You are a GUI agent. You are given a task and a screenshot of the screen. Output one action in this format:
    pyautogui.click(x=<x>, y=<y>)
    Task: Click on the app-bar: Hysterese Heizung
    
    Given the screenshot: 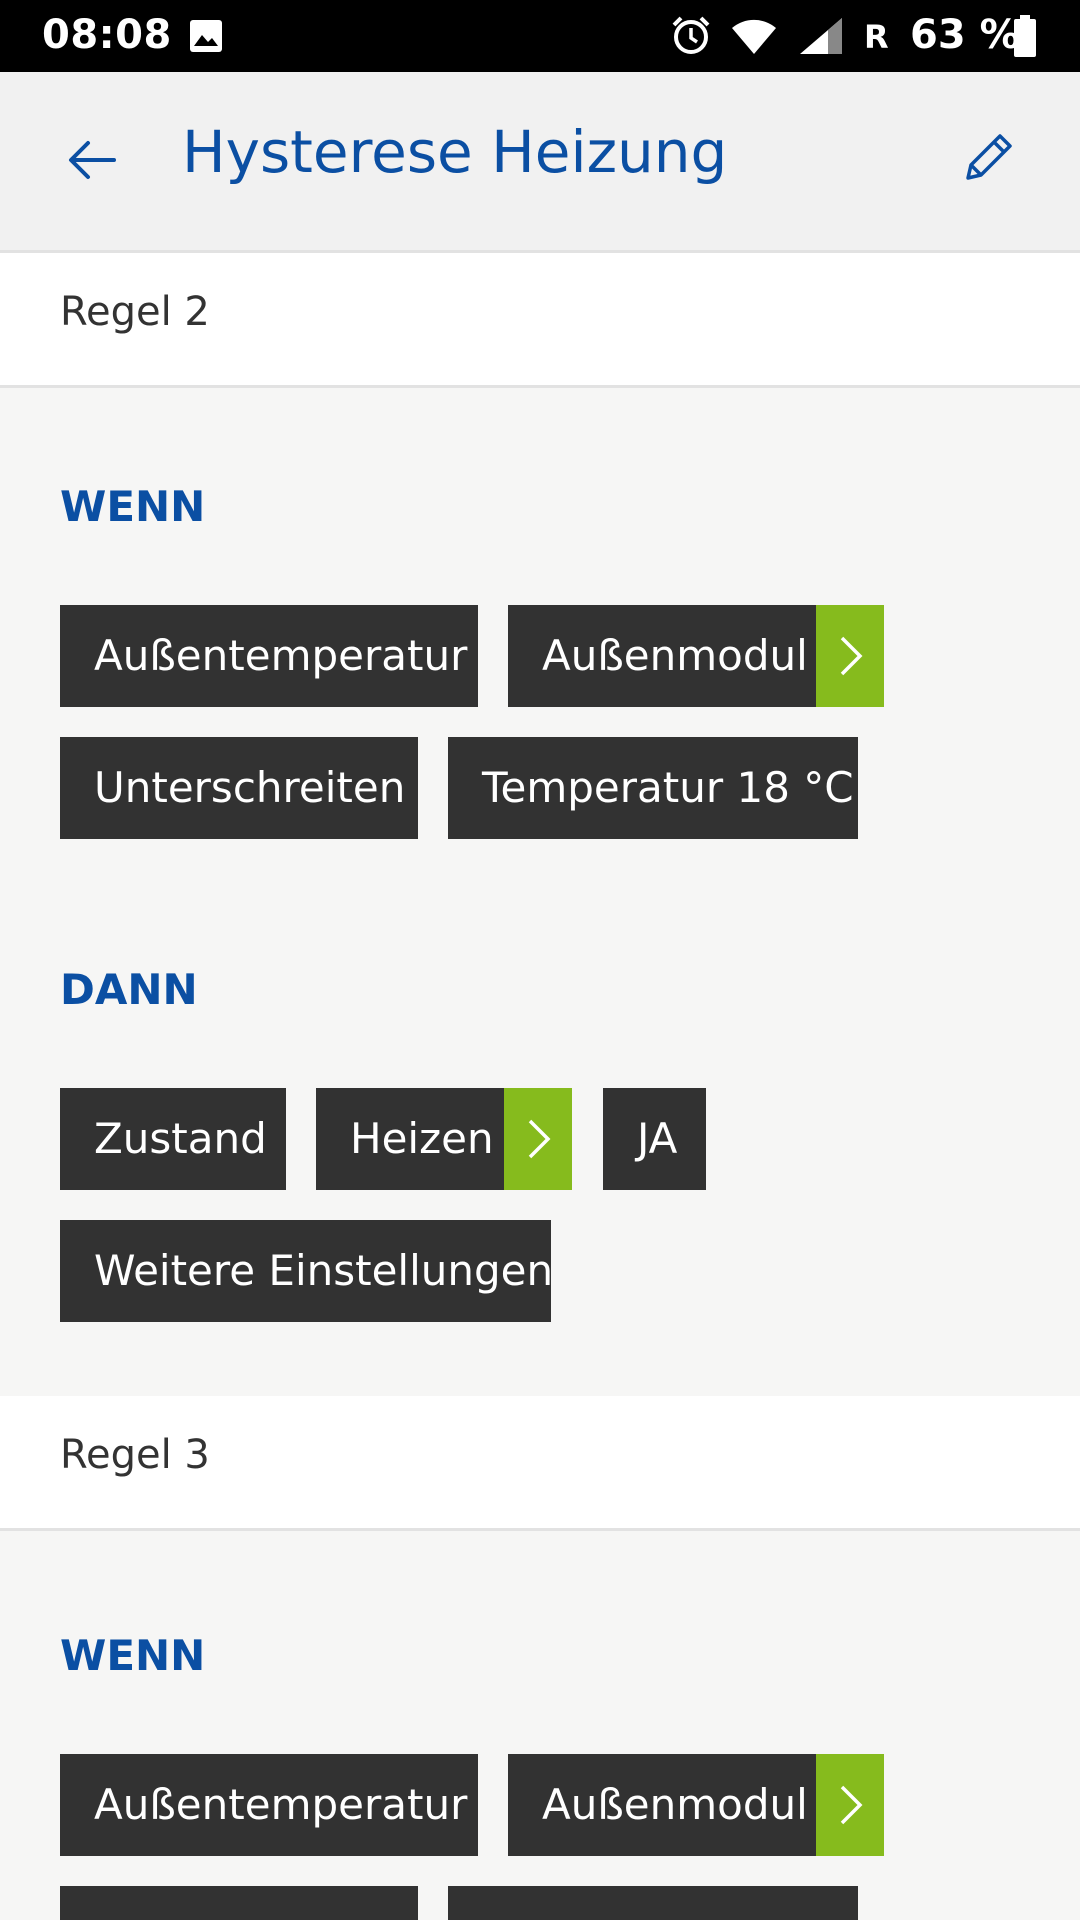 What is the action you would take?
    pyautogui.click(x=540, y=162)
    